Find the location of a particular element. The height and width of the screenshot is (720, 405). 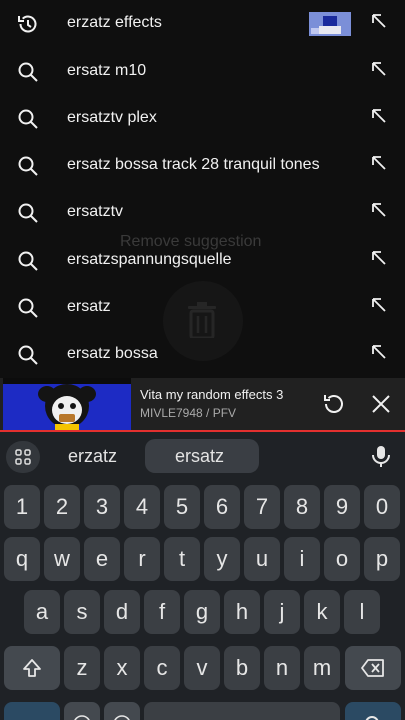

key-f: f is located at coordinates (162, 612).